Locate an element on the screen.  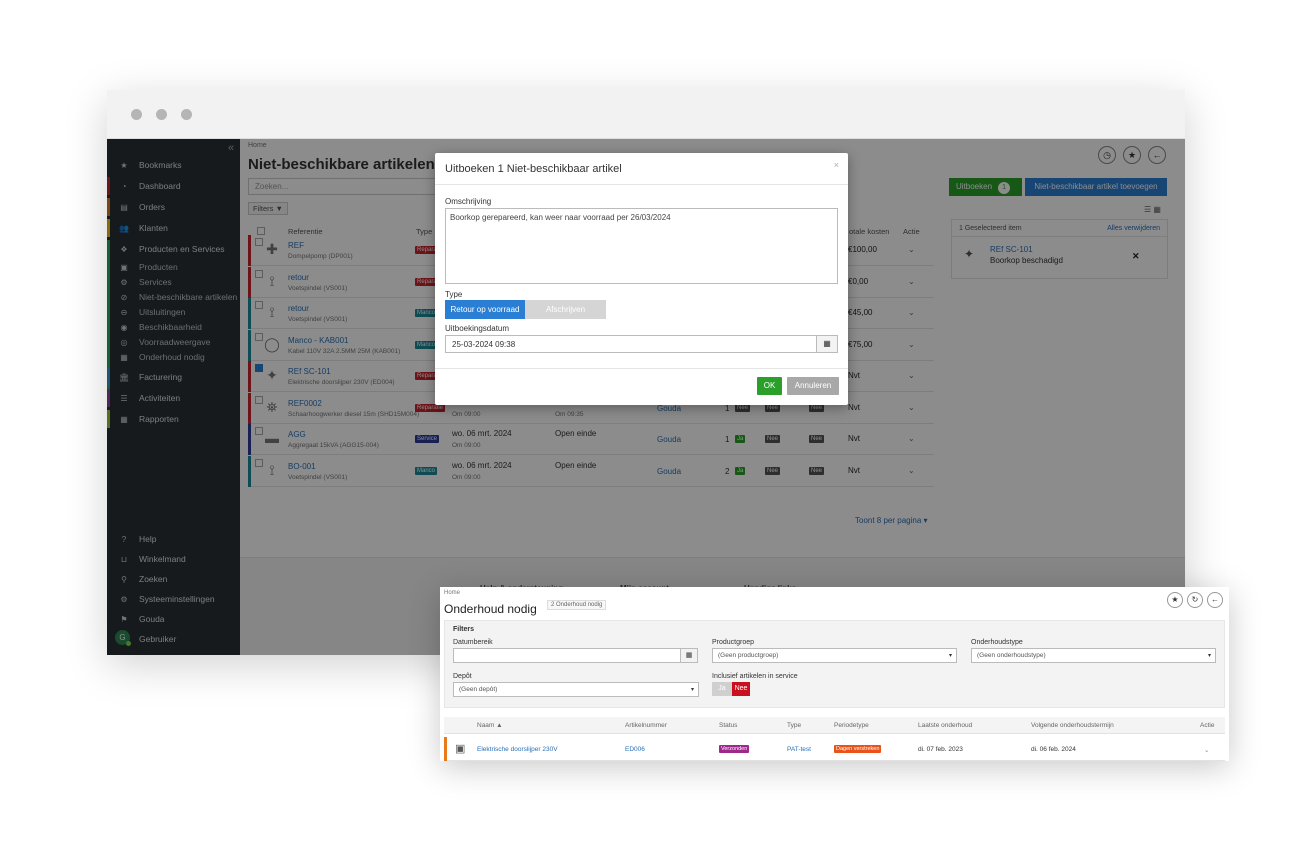
uitboekingsdatum-label: Uitboekingsdatum is located at coordinates (477, 328).